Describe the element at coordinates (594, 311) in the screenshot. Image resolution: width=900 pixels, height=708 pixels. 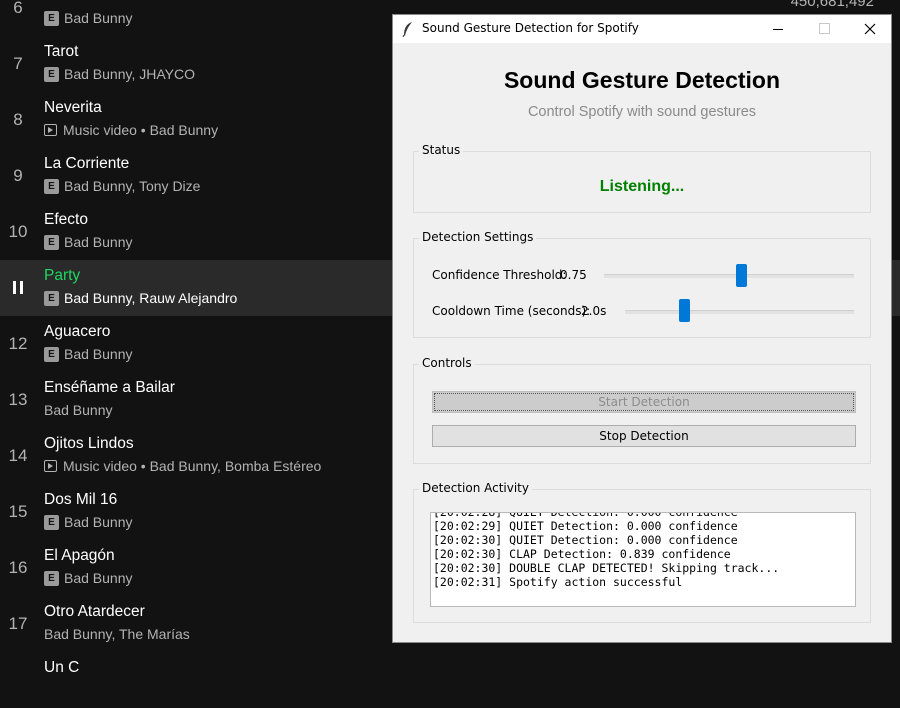
I see `cooldown-time-value: 2.0s` at that location.